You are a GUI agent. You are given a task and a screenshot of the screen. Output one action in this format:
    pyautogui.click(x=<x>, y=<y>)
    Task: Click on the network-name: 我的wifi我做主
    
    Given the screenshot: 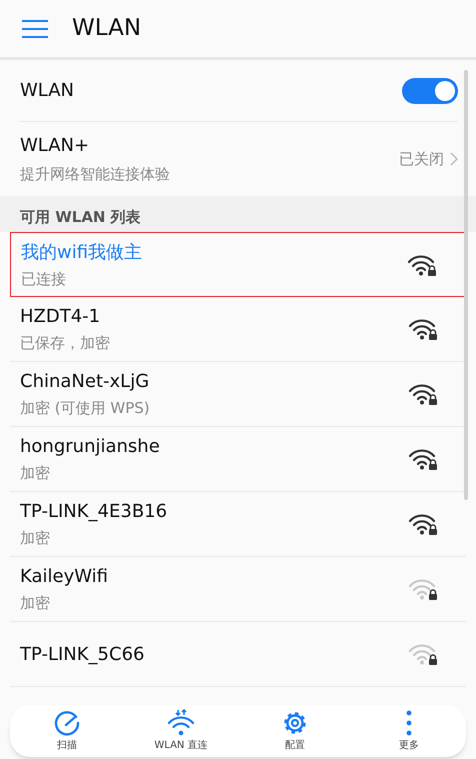 What is the action you would take?
    pyautogui.click(x=81, y=252)
    